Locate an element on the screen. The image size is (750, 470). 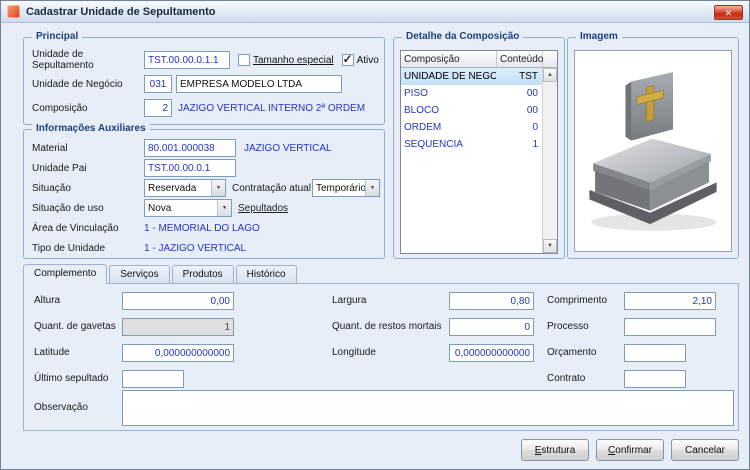
table-scrollbar: ▲ ▼ is located at coordinates (549, 160).